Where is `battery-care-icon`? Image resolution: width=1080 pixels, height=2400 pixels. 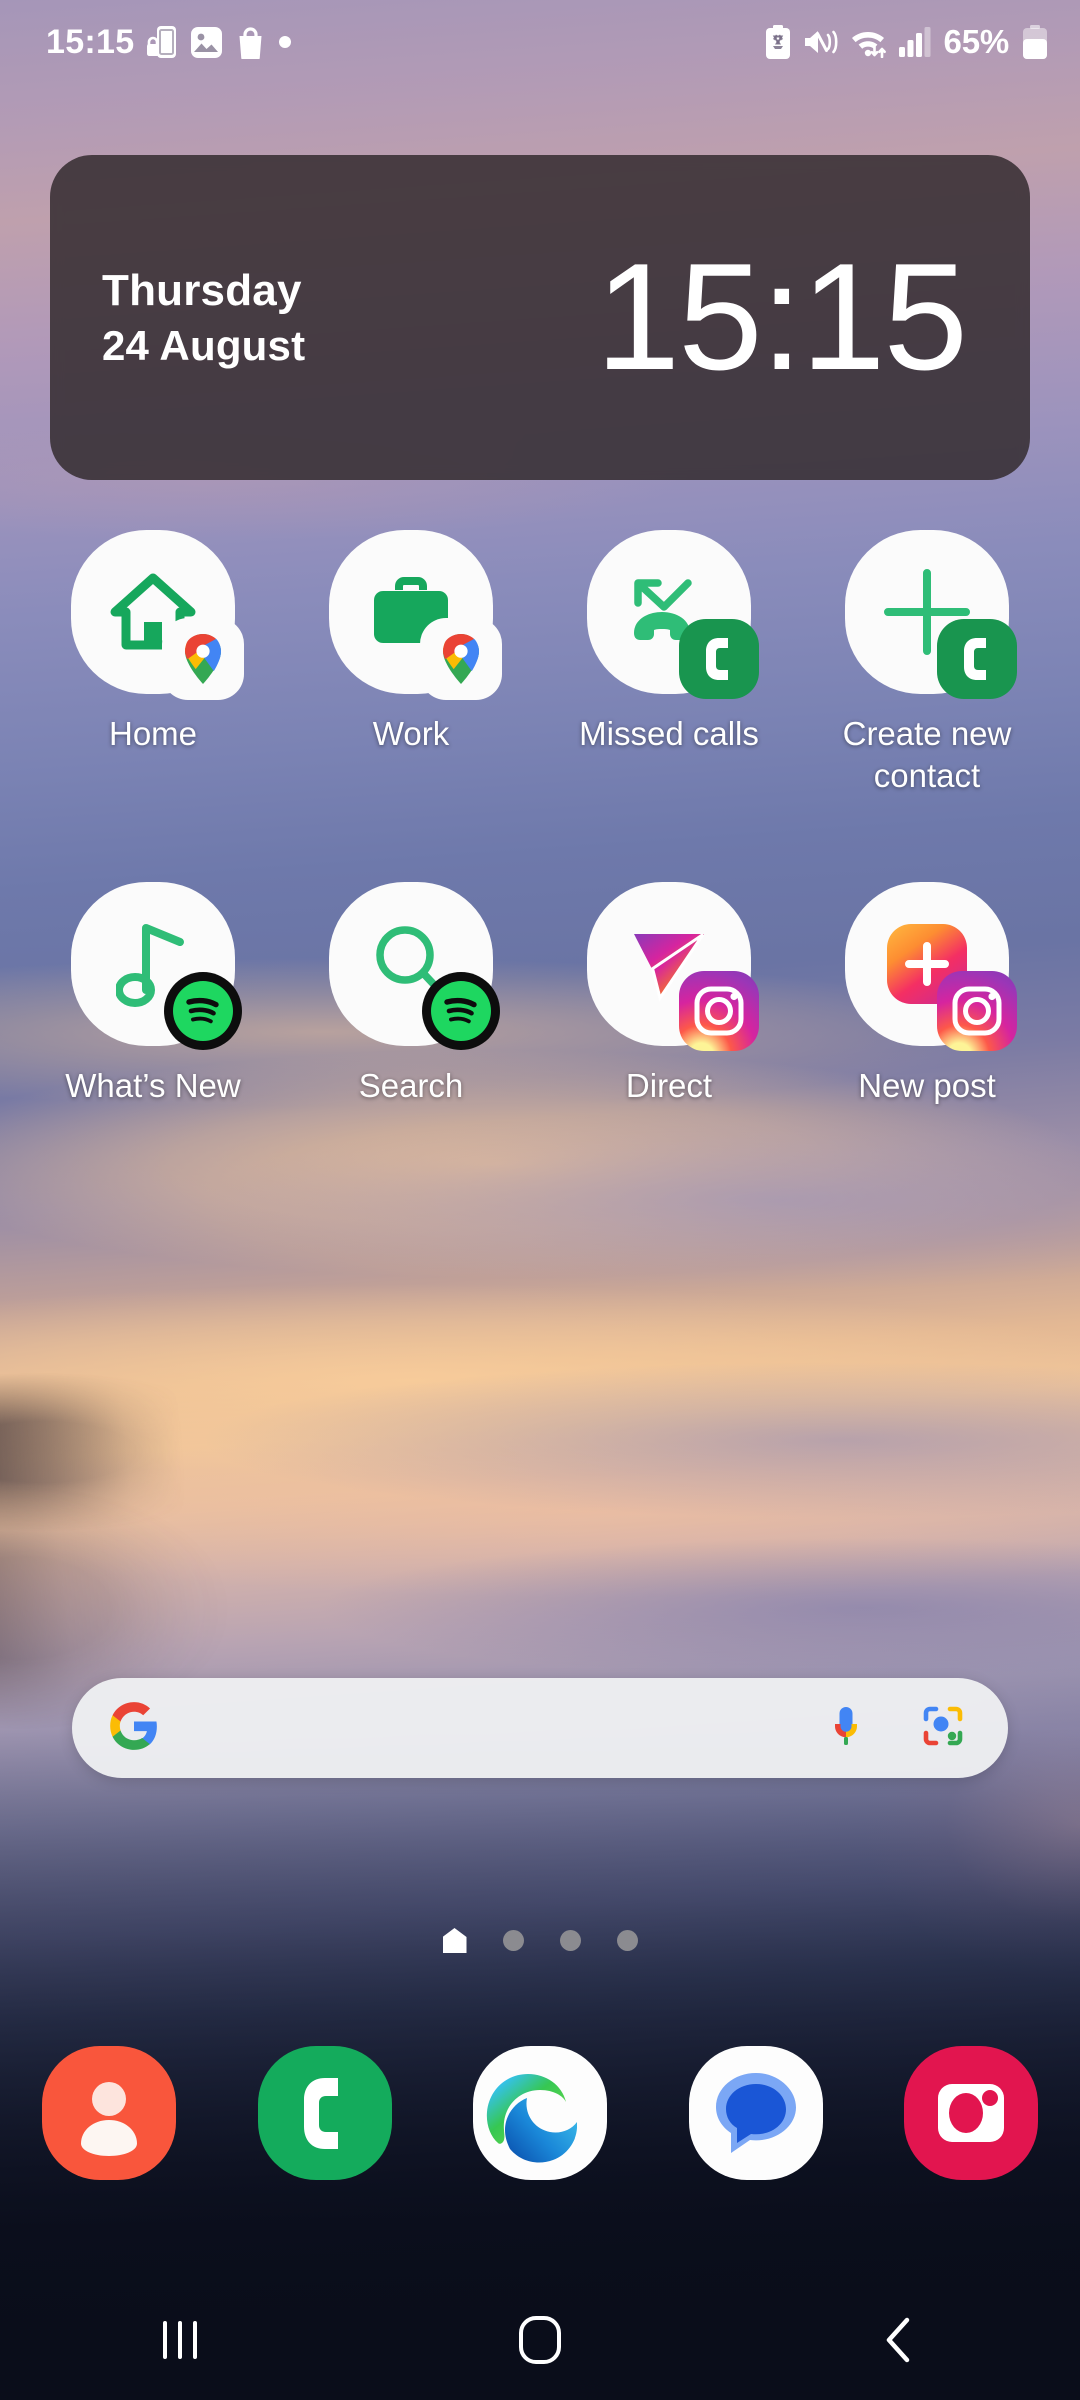 battery-care-icon is located at coordinates (777, 42).